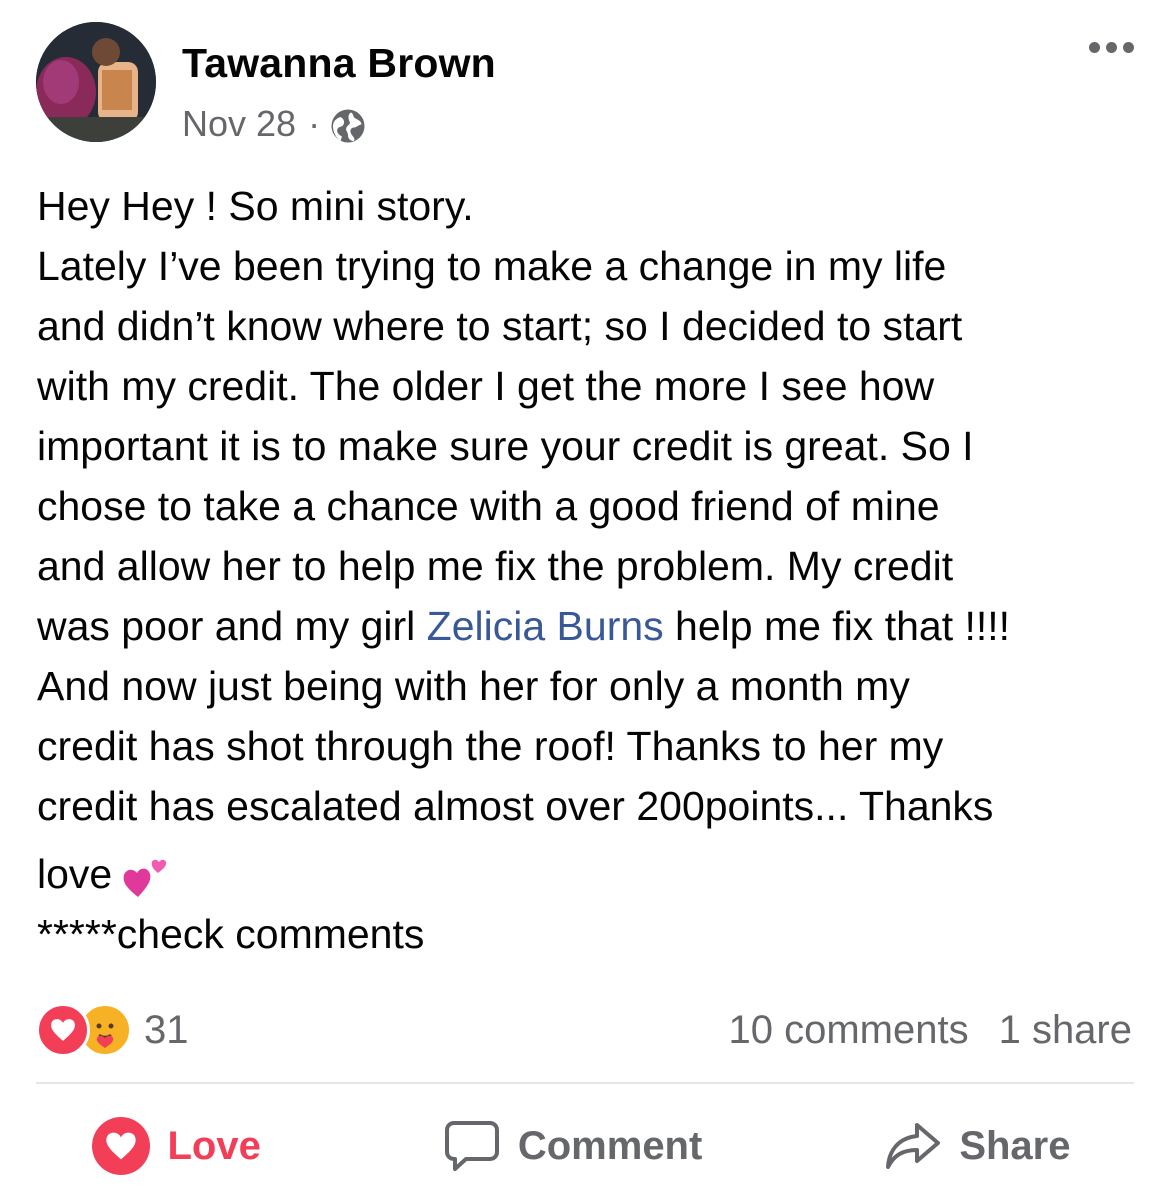  What do you see at coordinates (231, 934) in the screenshot?
I see `post-footer-line: *****check comments` at bounding box center [231, 934].